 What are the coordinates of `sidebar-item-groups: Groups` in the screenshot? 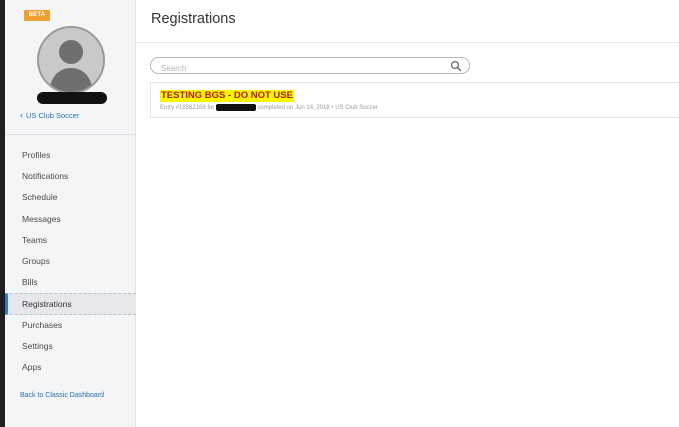 It's located at (70, 261).